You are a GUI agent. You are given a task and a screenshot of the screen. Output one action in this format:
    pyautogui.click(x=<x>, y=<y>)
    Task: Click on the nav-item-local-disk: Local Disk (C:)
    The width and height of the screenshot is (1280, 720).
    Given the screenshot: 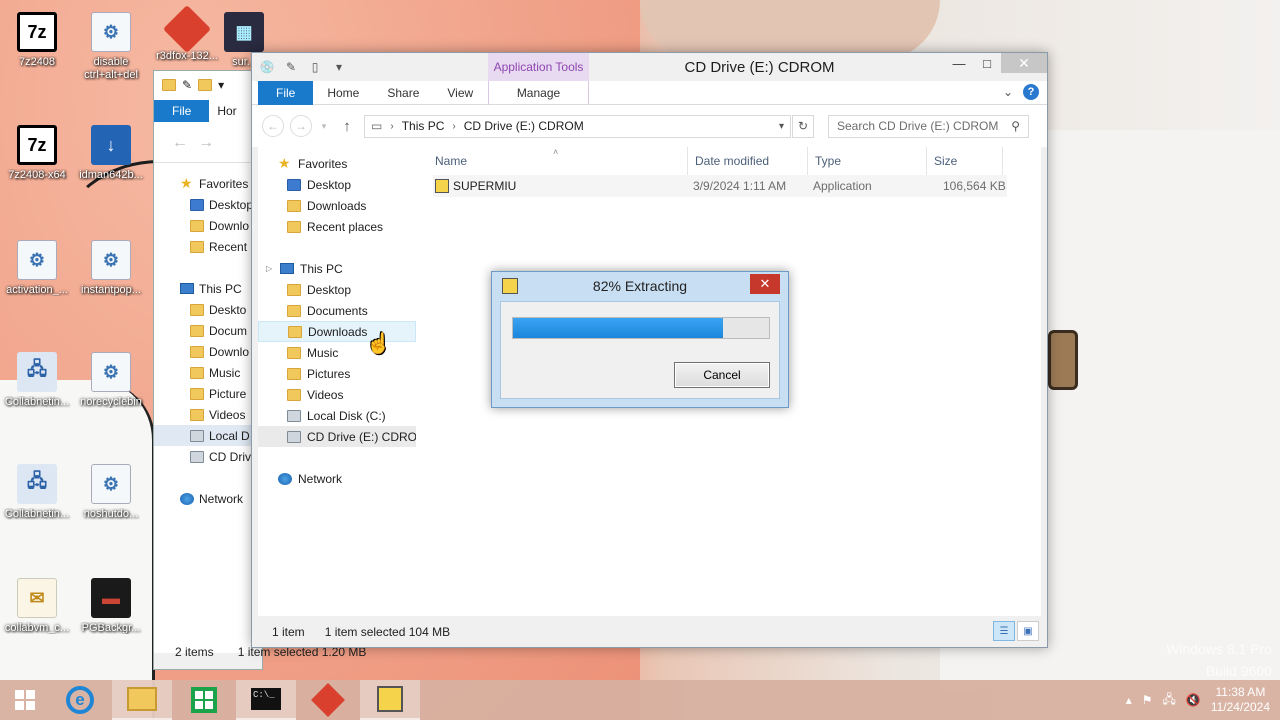 What is the action you would take?
    pyautogui.click(x=337, y=415)
    